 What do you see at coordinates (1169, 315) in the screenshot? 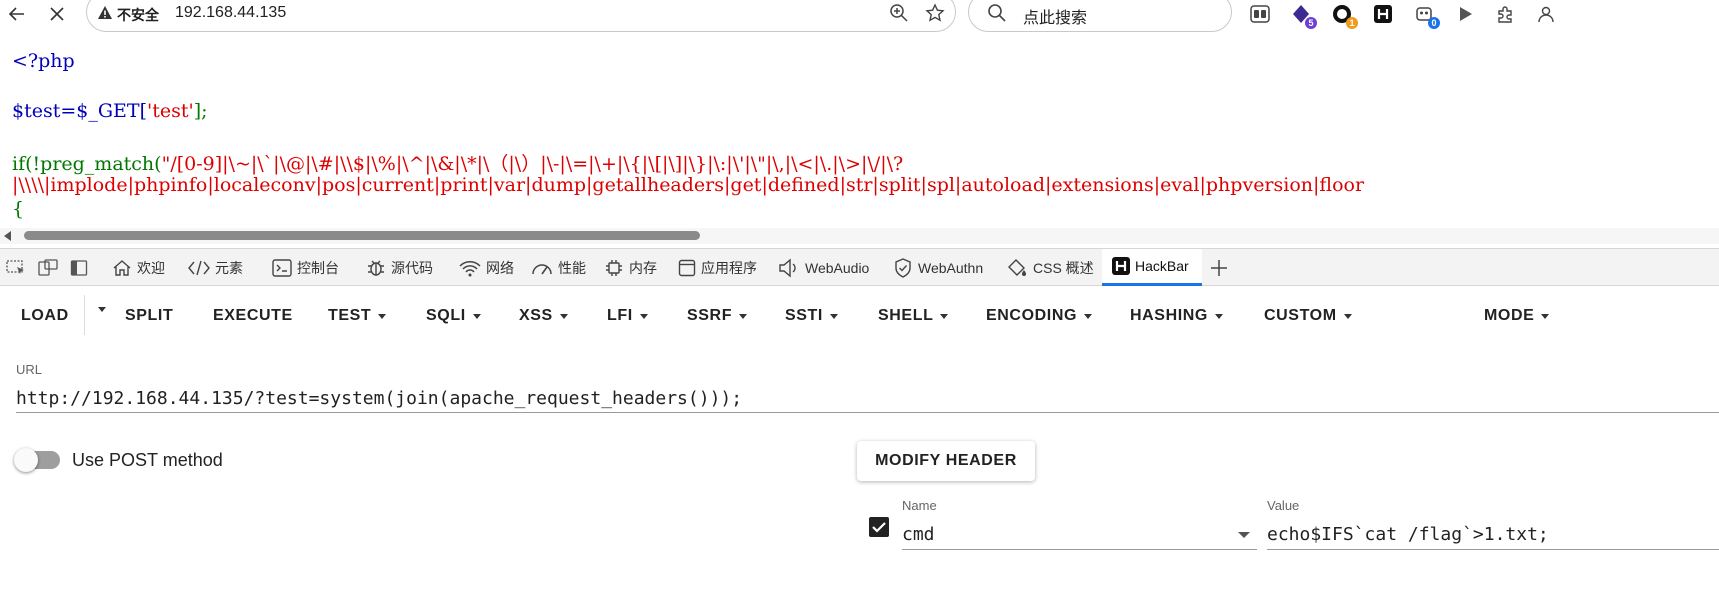
I see `menu-label: HASHING` at bounding box center [1169, 315].